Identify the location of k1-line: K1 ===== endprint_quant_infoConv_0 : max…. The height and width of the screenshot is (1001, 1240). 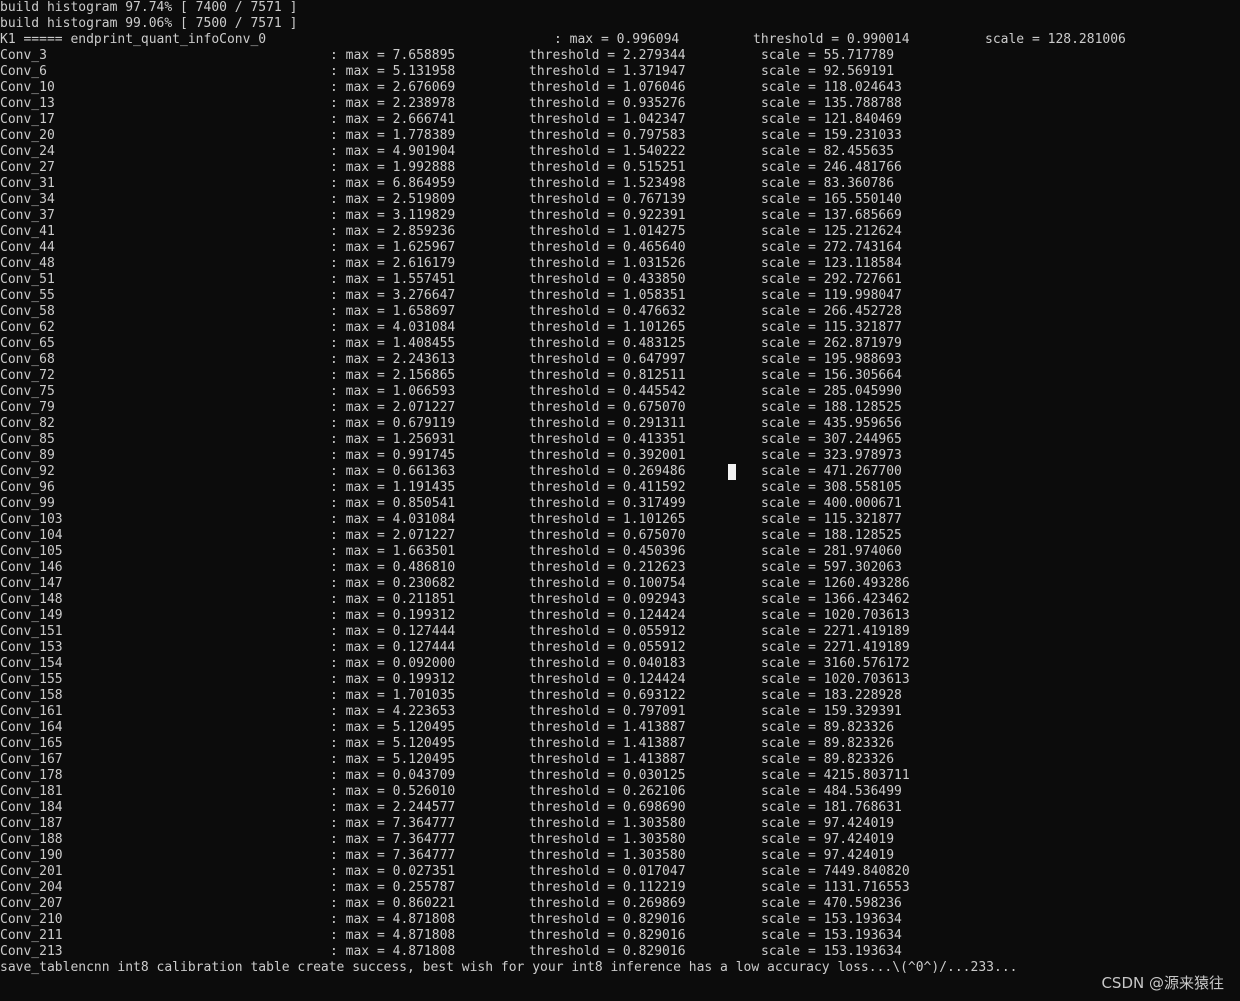
(620, 40).